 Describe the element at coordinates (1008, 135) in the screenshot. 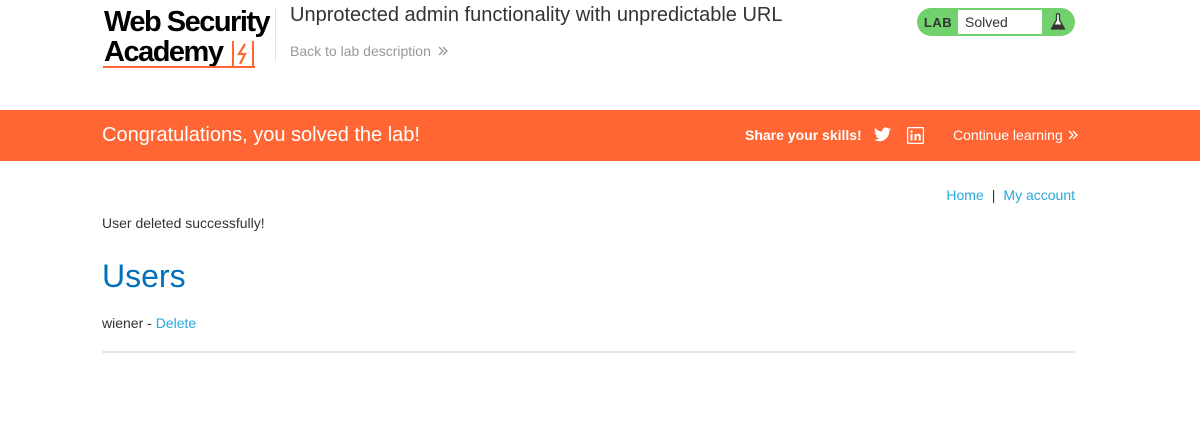

I see `continue-learning-label: Continue learning` at that location.